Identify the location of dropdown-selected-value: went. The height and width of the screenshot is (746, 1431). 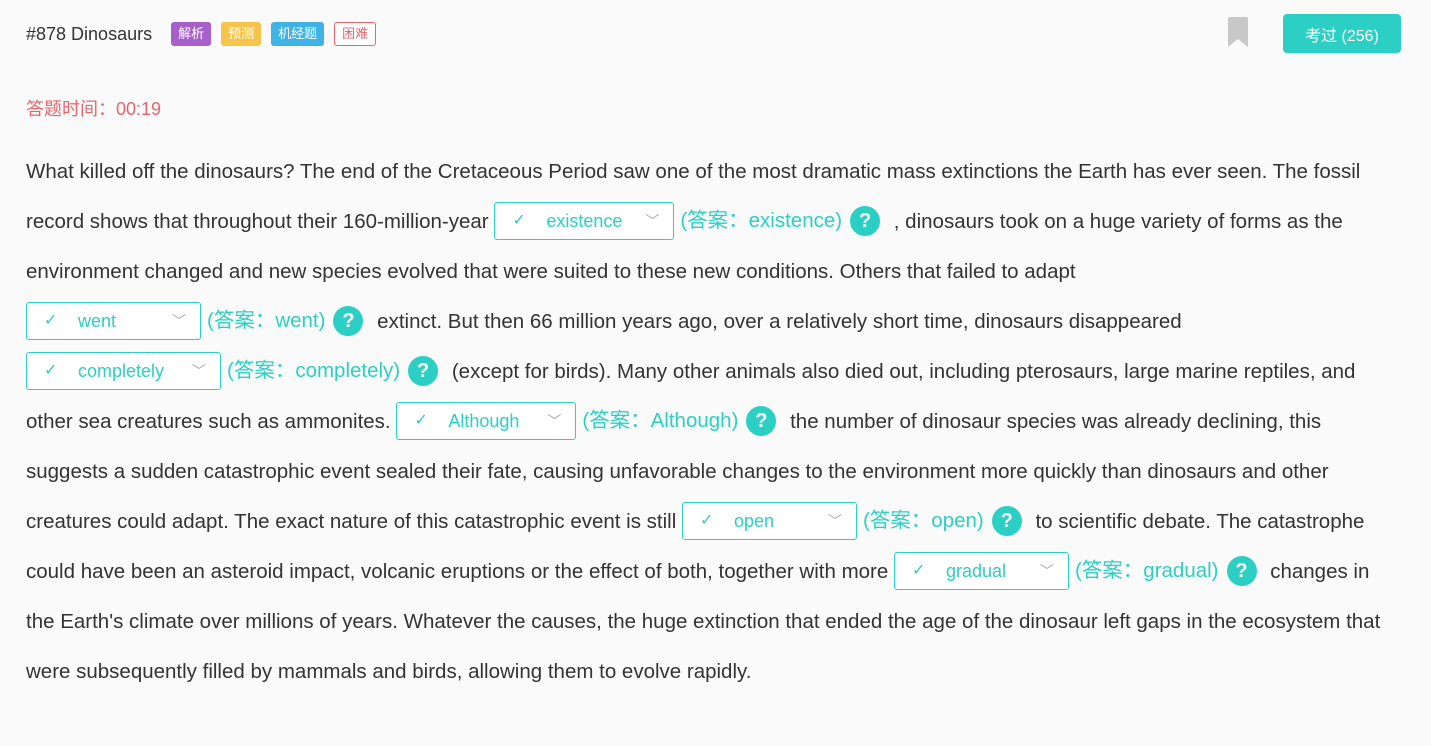
(97, 320).